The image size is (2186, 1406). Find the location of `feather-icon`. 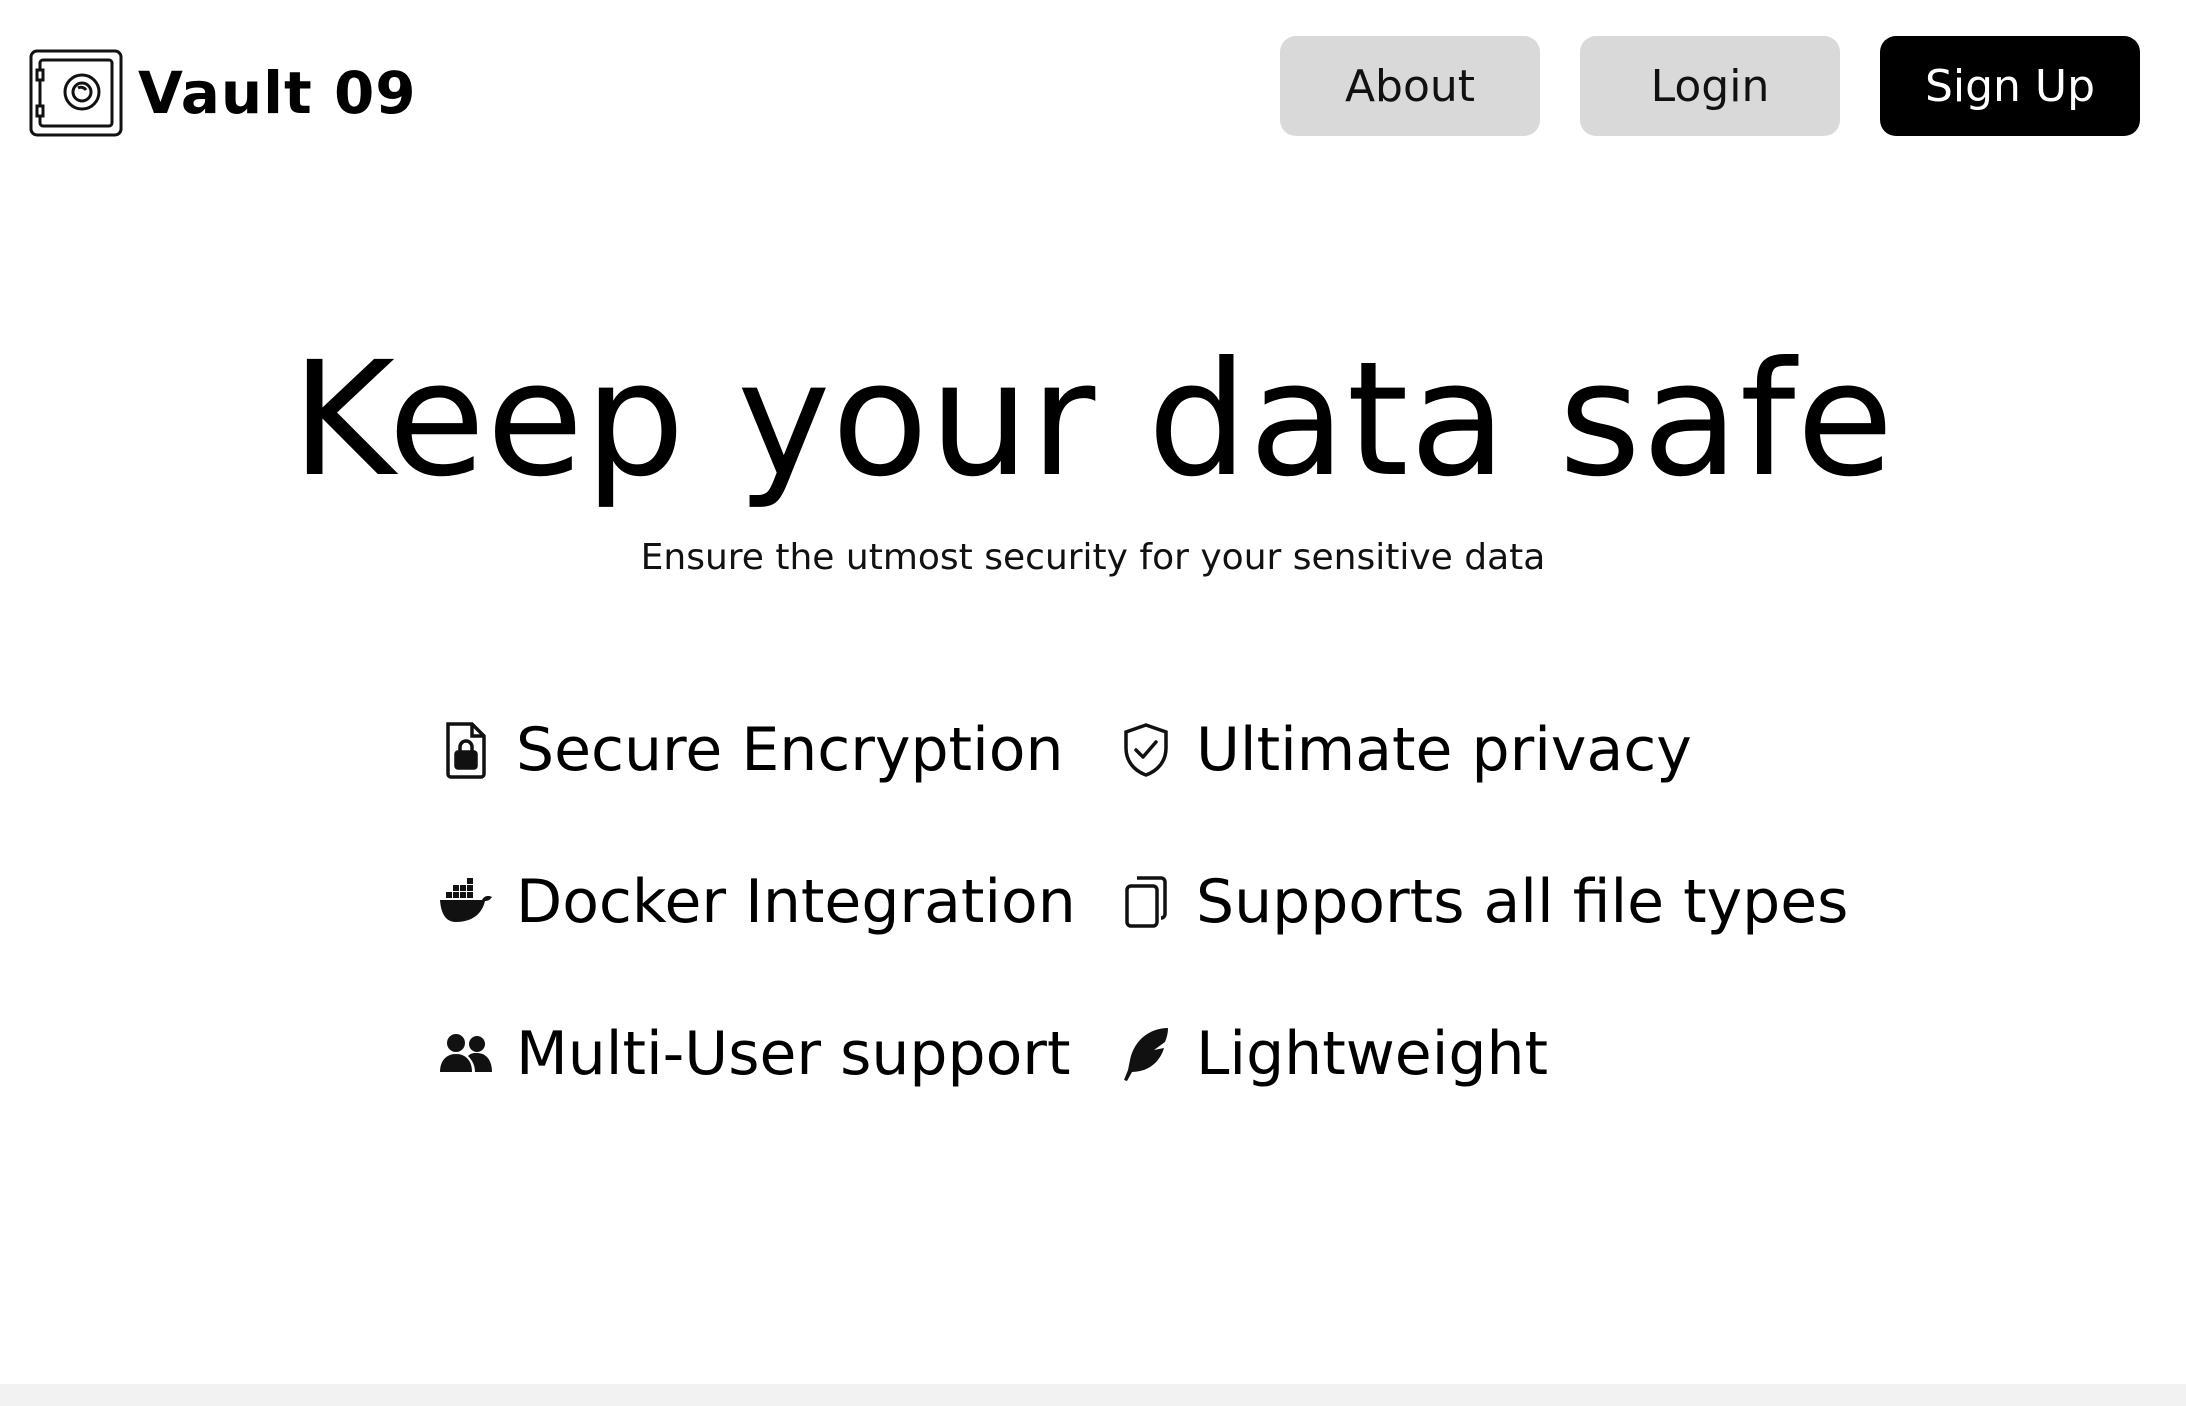

feather-icon is located at coordinates (1146, 1054).